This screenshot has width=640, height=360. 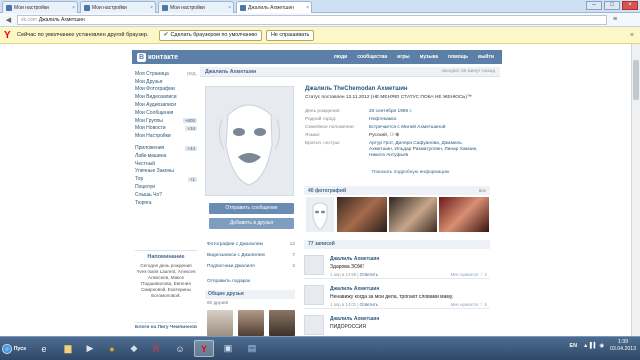 What do you see at coordinates (112, 348) in the screenshot?
I see `firefox-icon: ●` at bounding box center [112, 348].